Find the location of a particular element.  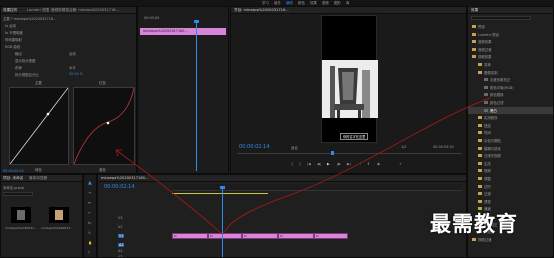

arrow-clip-to-curves is located at coordinates (169, 192).